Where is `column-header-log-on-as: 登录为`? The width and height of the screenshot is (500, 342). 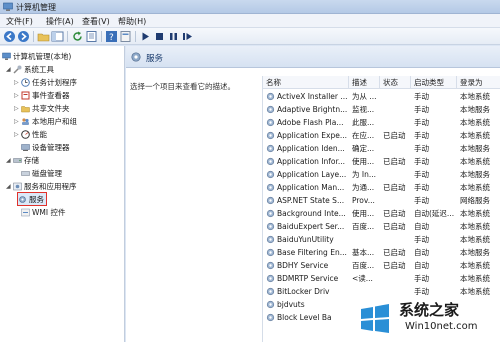
column-header-log-on-as: 登录为 is located at coordinates (478, 82).